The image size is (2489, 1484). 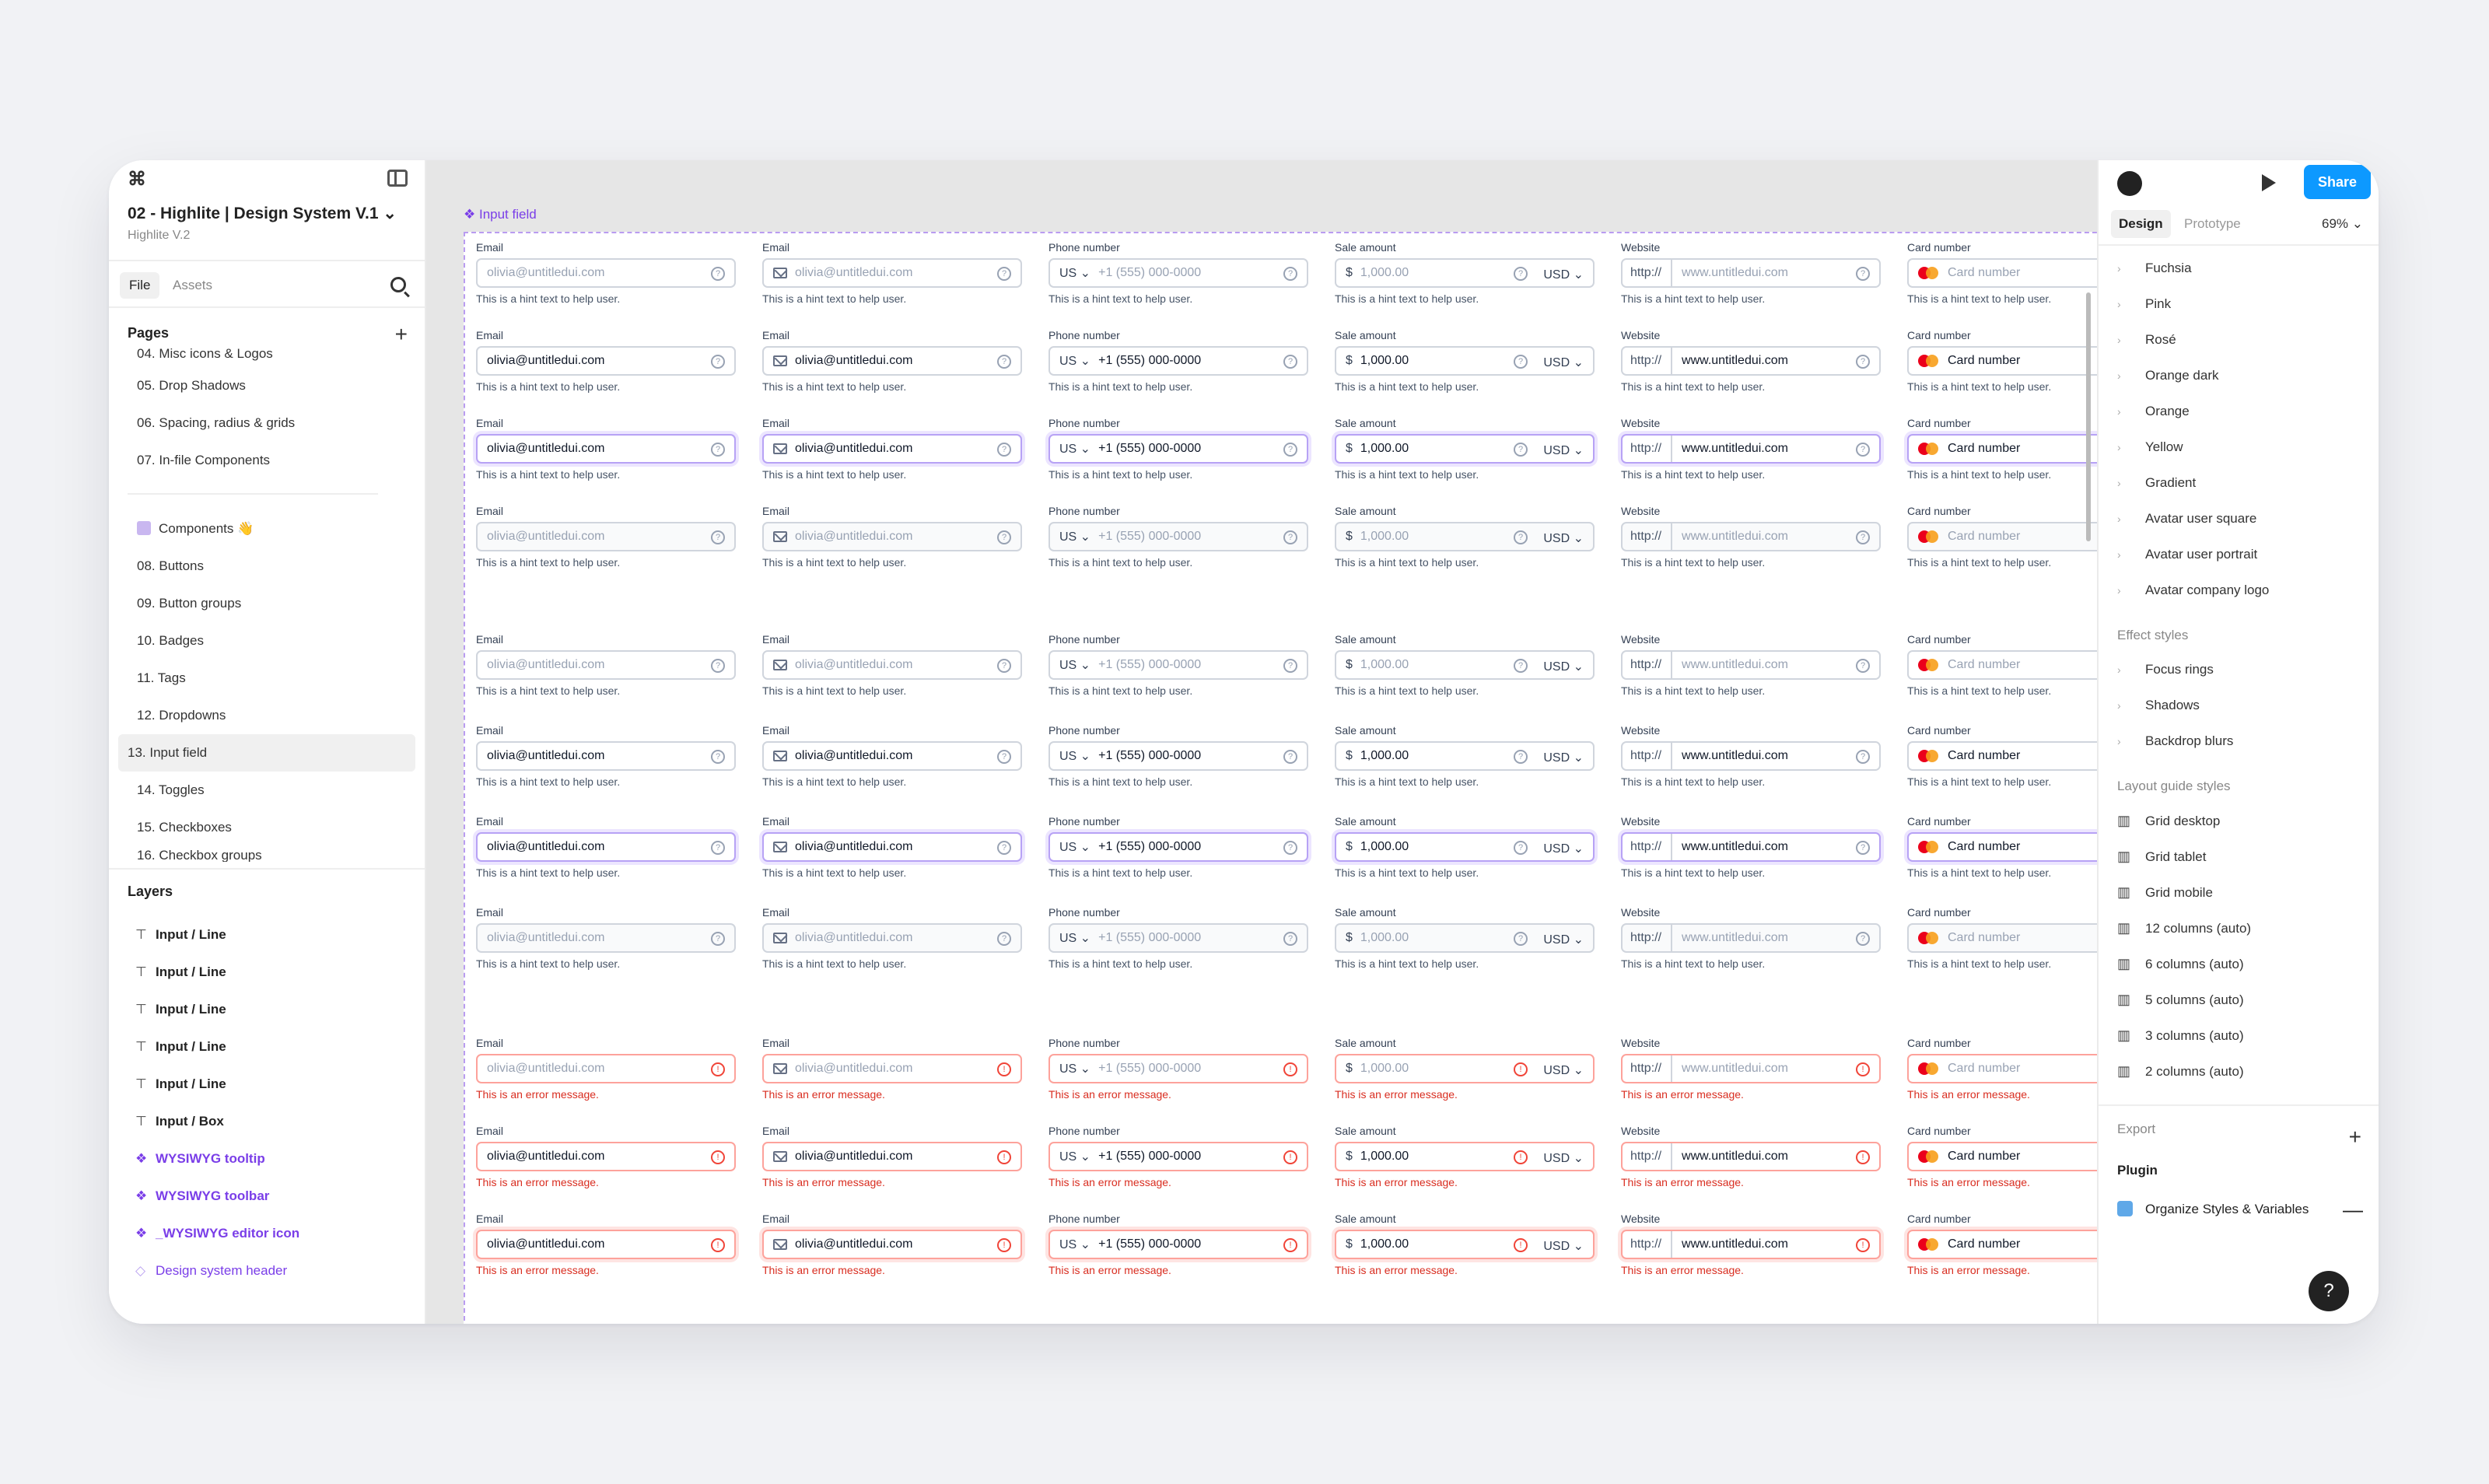 I want to click on tab-prototype: Prototype, so click(x=2212, y=224).